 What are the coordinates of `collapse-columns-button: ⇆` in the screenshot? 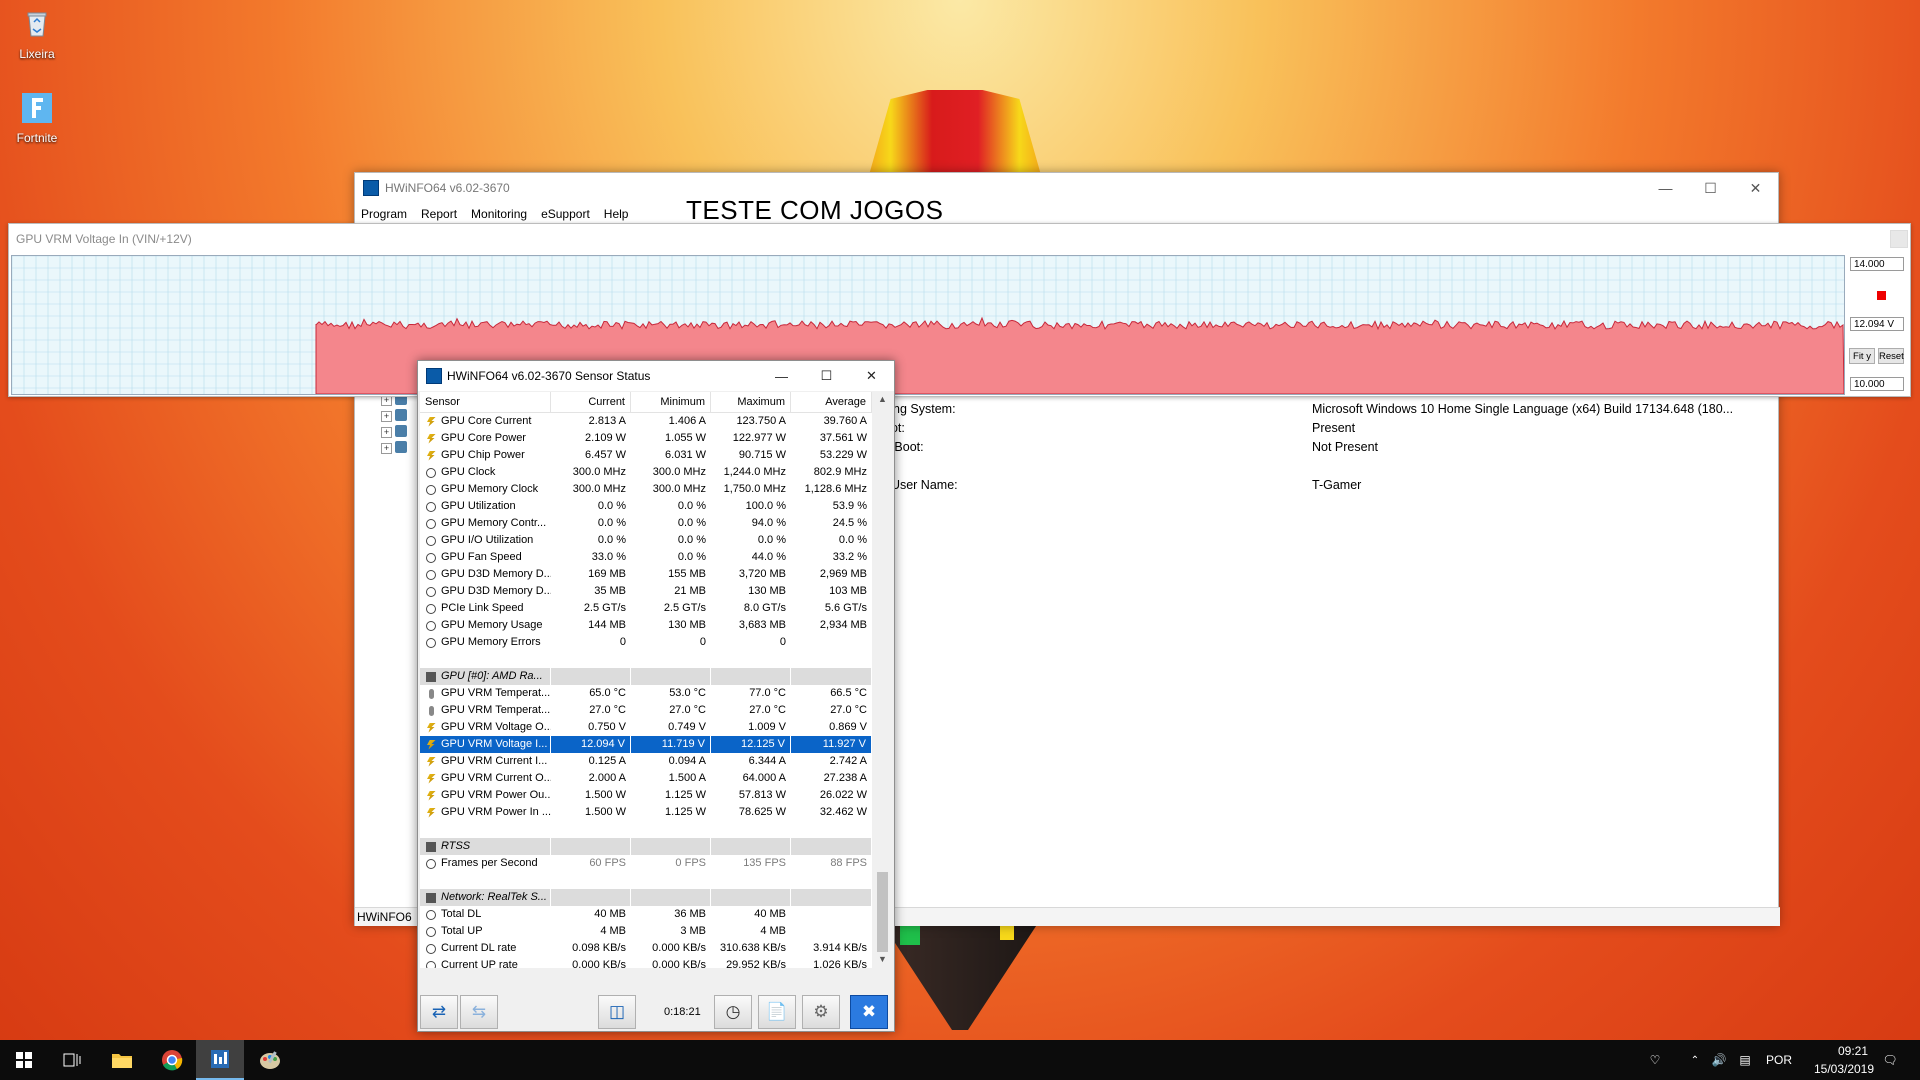 It's located at (479, 1012).